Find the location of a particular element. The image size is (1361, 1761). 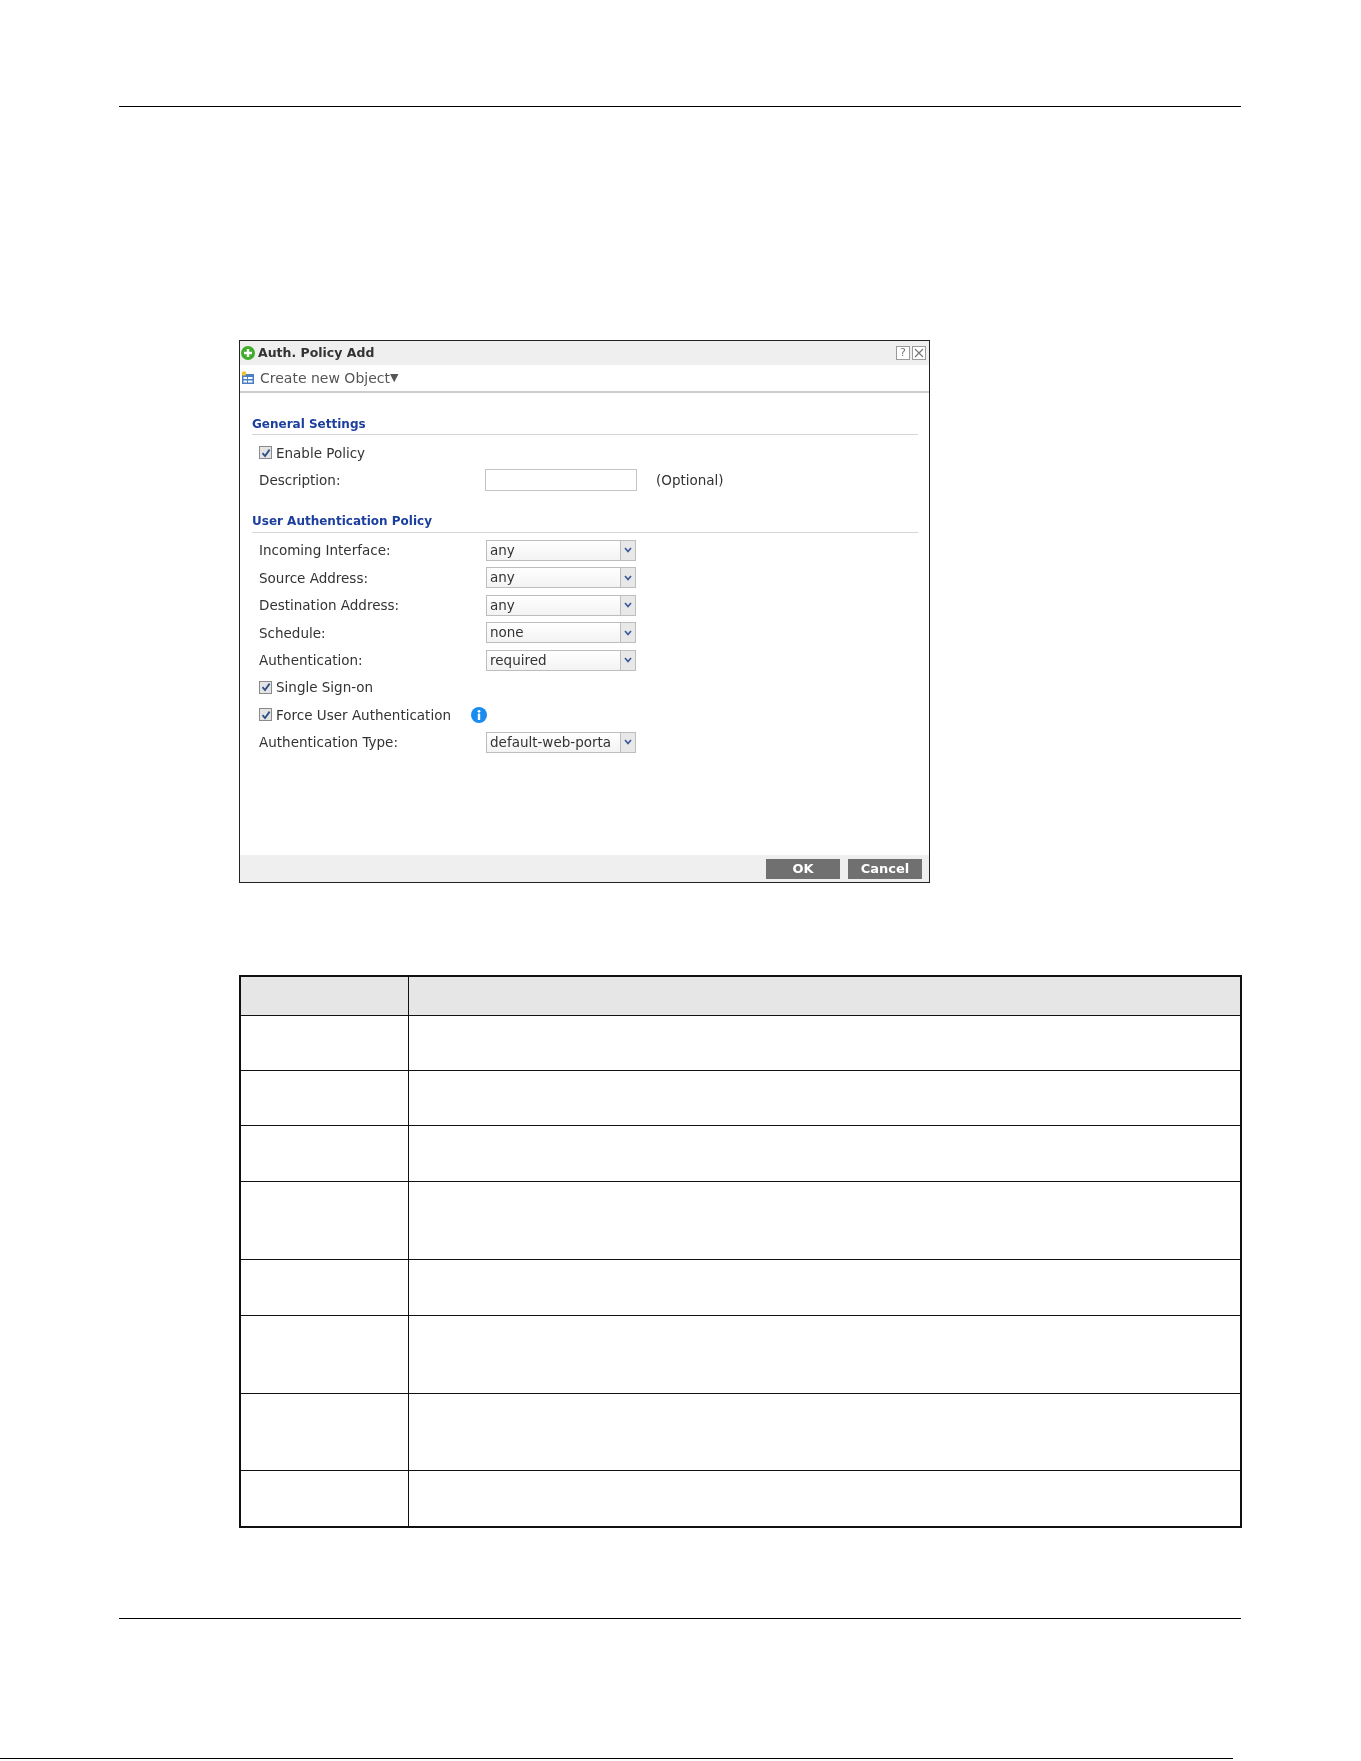

checkbox-label: Enable Policy is located at coordinates (321, 453).